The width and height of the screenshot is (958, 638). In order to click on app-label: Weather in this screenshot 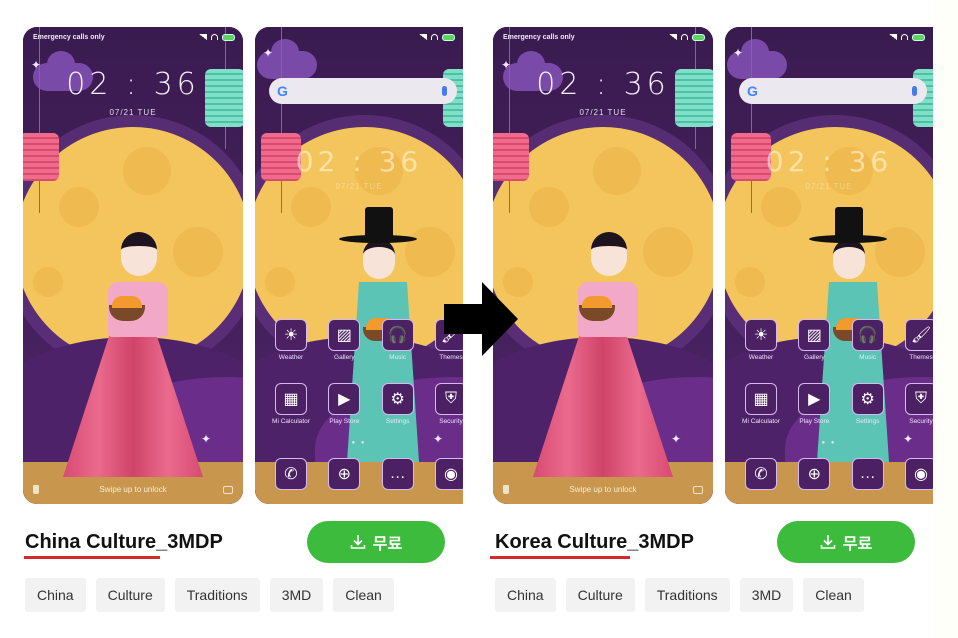, I will do `click(291, 357)`.